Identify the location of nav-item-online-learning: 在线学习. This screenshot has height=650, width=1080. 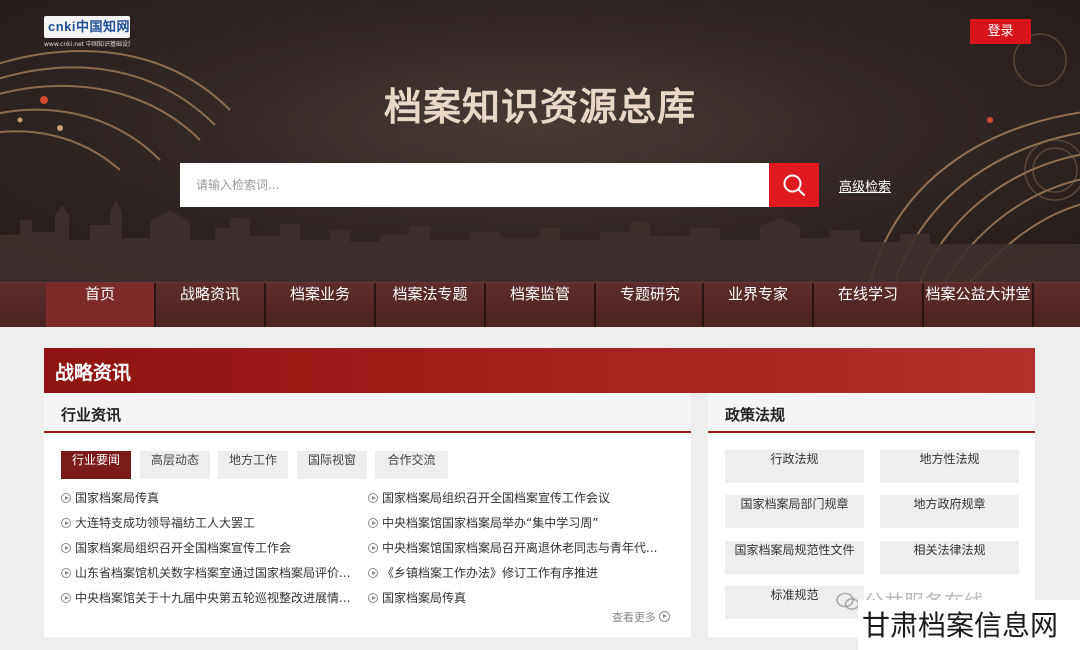
(868, 305).